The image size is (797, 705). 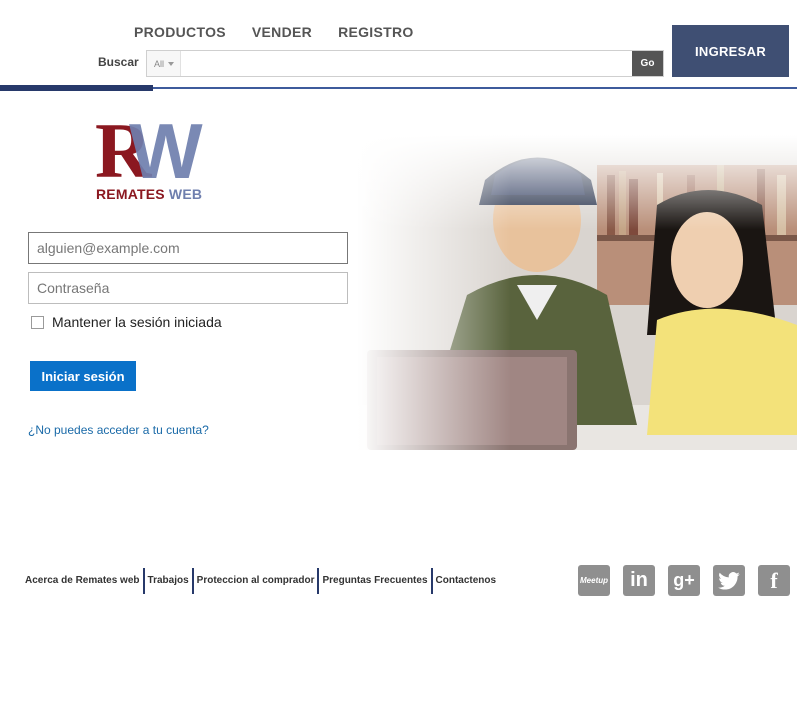 I want to click on search-category-value: All, so click(x=159, y=63).